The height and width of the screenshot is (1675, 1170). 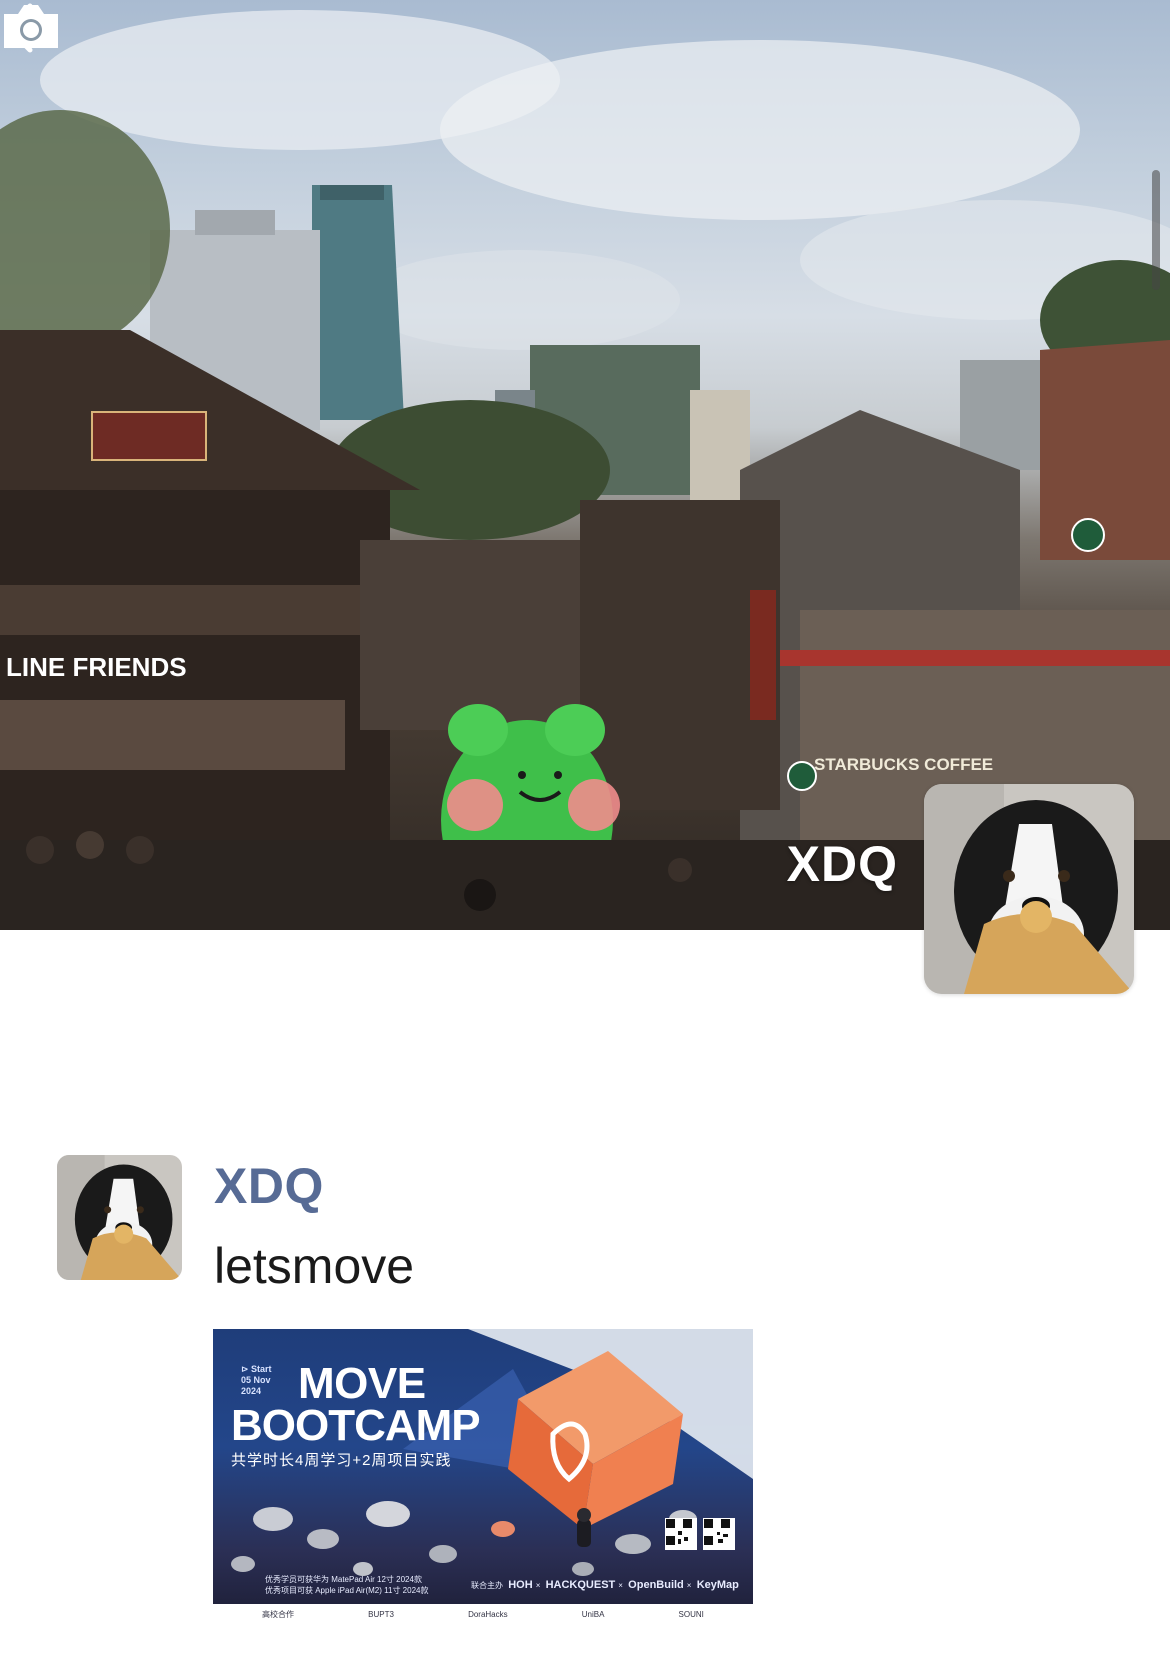 What do you see at coordinates (842, 864) in the screenshot?
I see `profile-name: XDQ` at bounding box center [842, 864].